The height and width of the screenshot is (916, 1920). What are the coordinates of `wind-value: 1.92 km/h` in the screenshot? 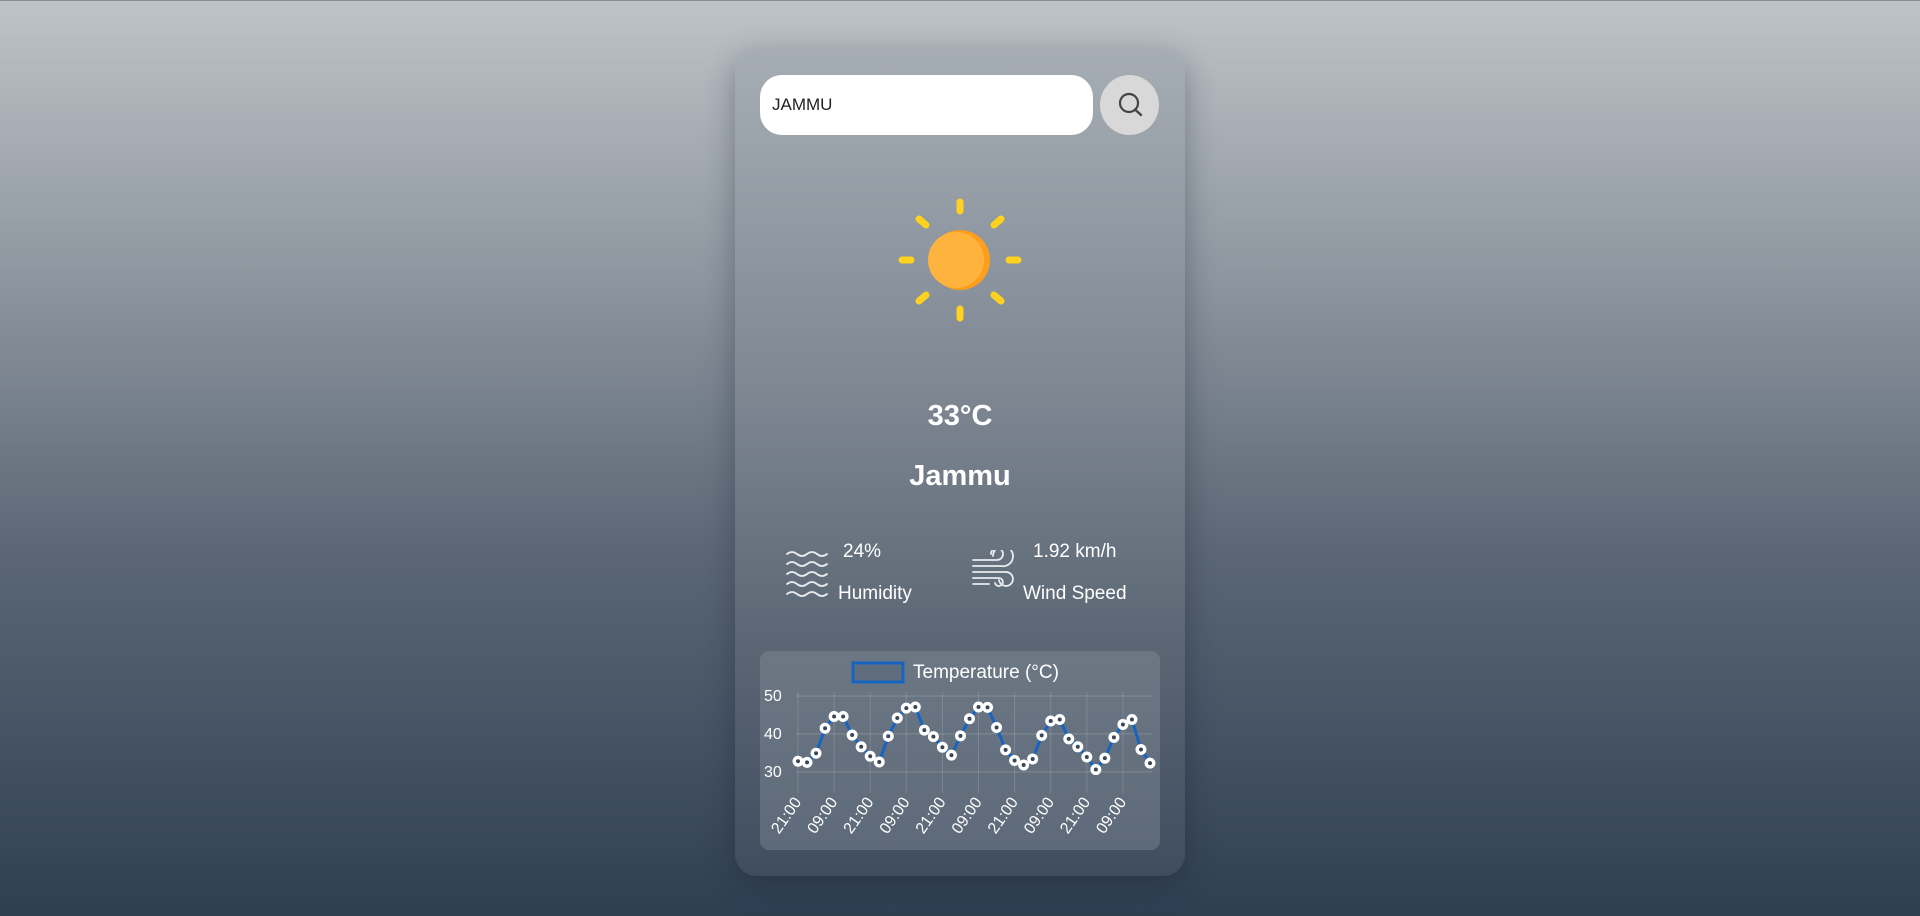 It's located at (1075, 551).